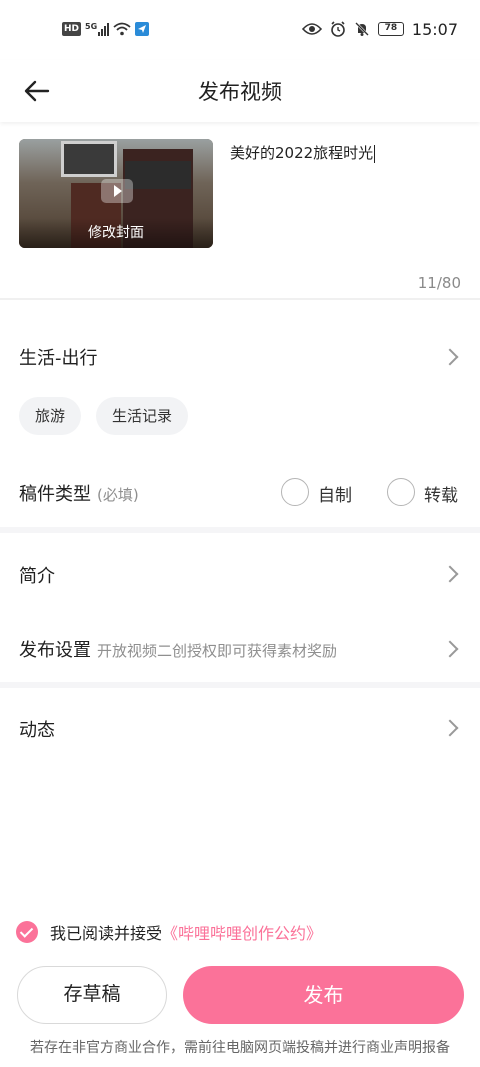 The width and height of the screenshot is (480, 1067). What do you see at coordinates (242, 932) in the screenshot?
I see `agreement-link: 《哔哩哔哩创作公约》` at bounding box center [242, 932].